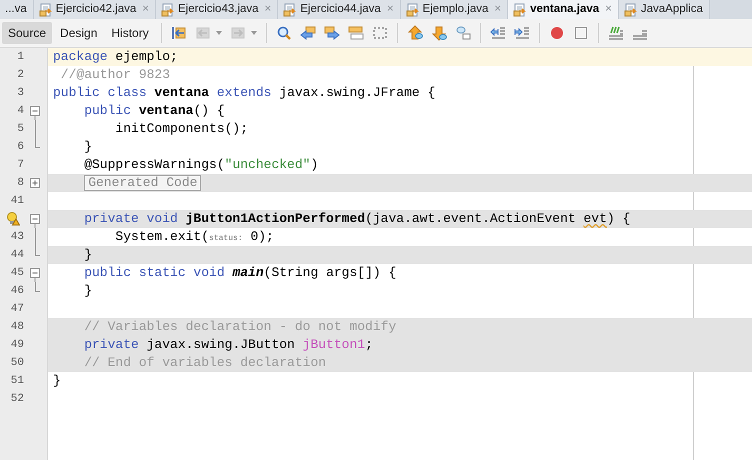  I want to click on line-number: 8, so click(20, 183).